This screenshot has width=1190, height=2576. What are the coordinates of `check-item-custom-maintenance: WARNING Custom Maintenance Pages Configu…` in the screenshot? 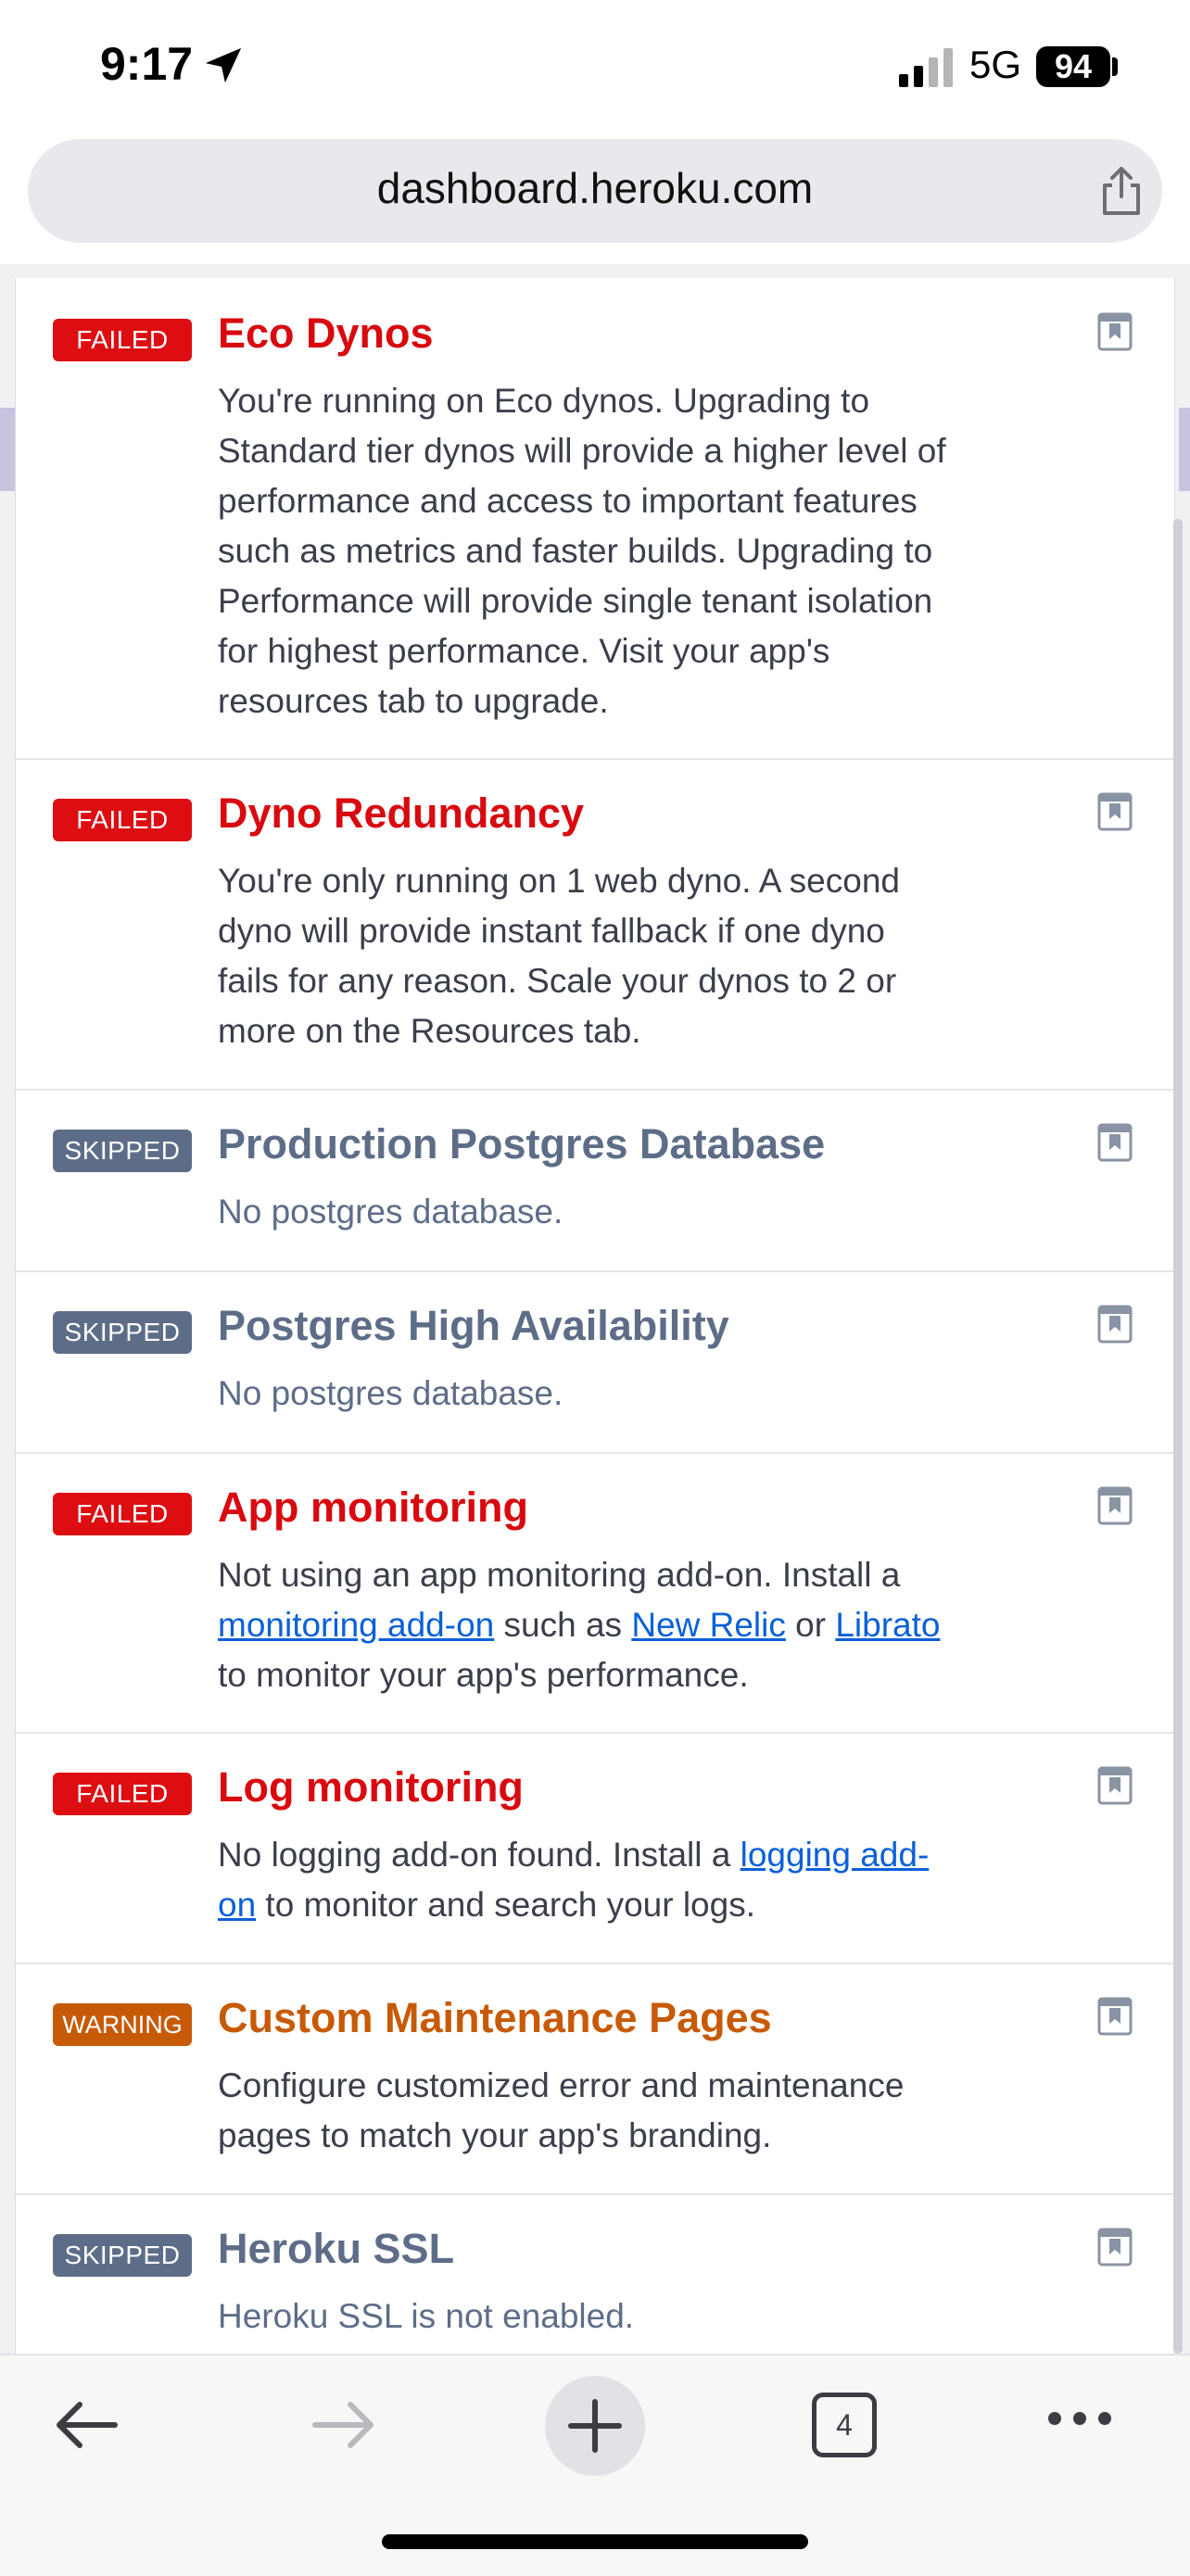 It's located at (595, 2080).